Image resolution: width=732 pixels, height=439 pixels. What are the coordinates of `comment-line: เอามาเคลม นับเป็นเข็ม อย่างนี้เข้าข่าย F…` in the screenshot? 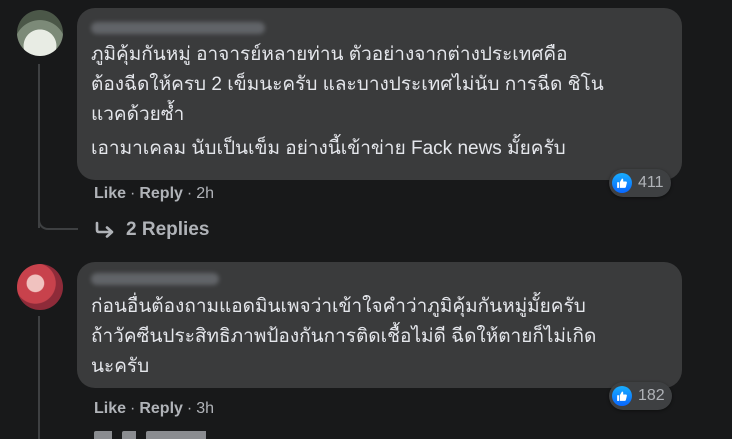 It's located at (328, 148).